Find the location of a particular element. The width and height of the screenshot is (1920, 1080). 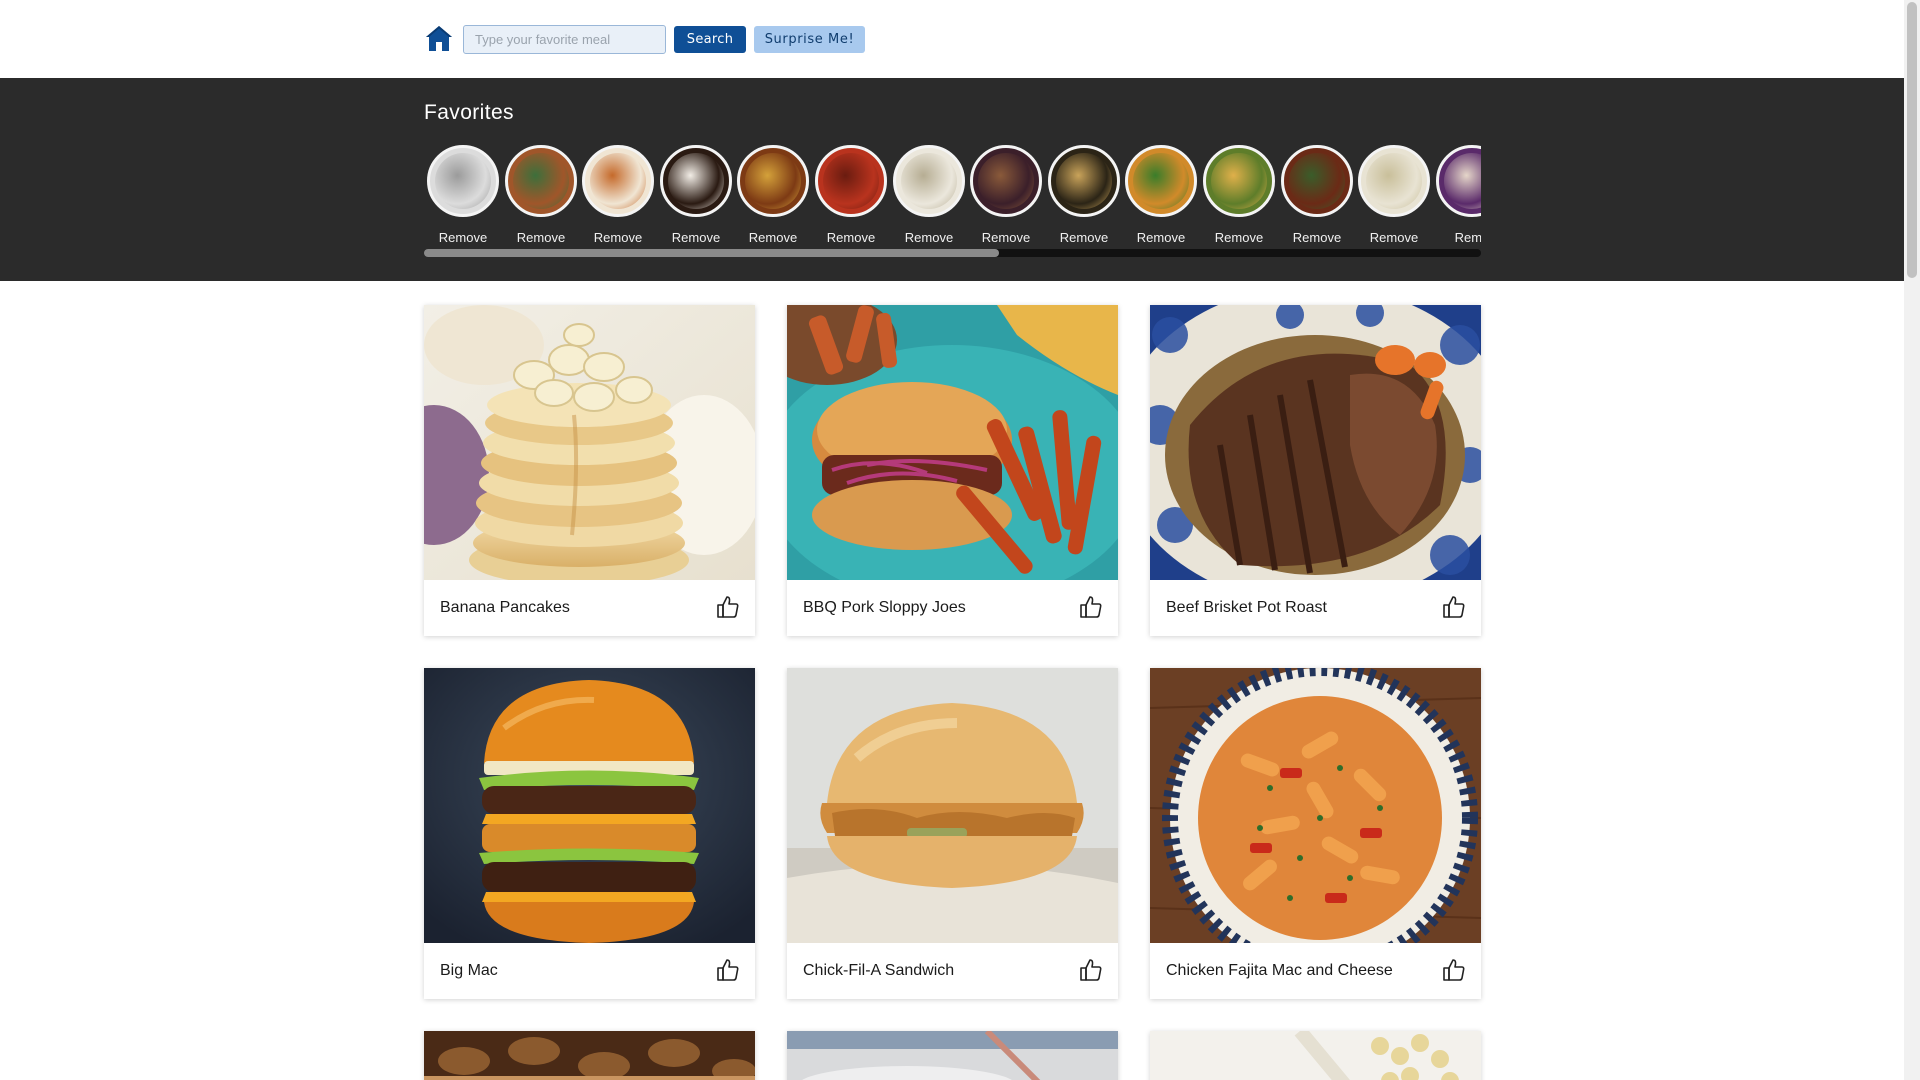

page-scrollbar is located at coordinates (1912, 540).